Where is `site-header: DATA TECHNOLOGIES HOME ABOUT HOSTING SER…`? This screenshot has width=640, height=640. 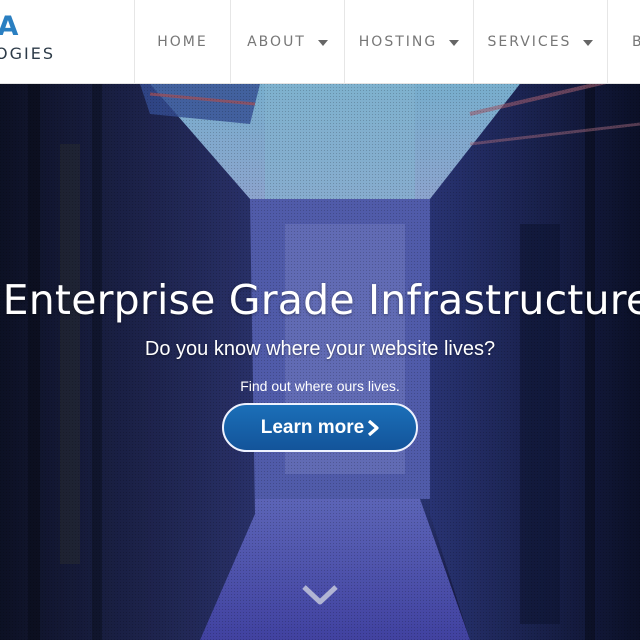
site-header: DATA TECHNOLOGIES HOME ABOUT HOSTING SER… is located at coordinates (320, 42).